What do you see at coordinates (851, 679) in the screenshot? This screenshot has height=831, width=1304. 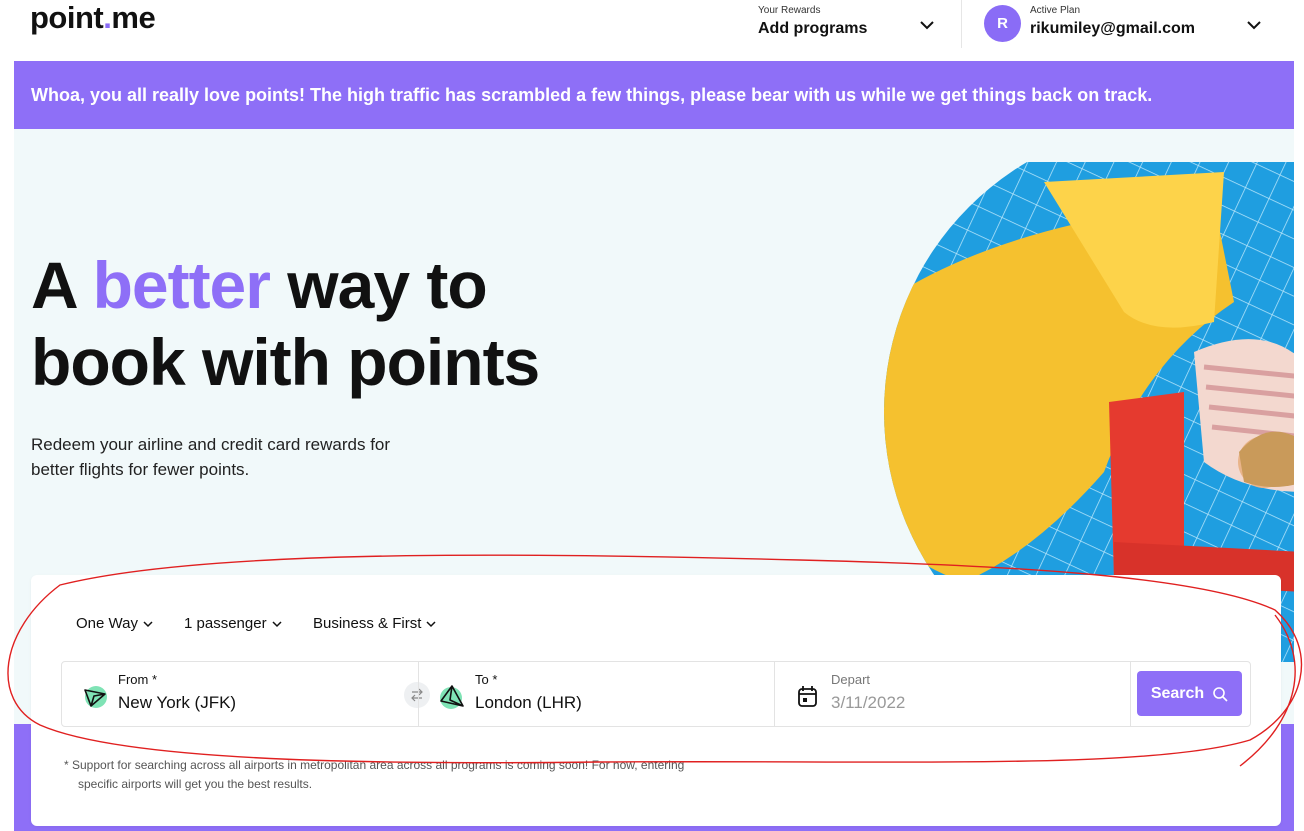 I see `depart-label: Depart` at bounding box center [851, 679].